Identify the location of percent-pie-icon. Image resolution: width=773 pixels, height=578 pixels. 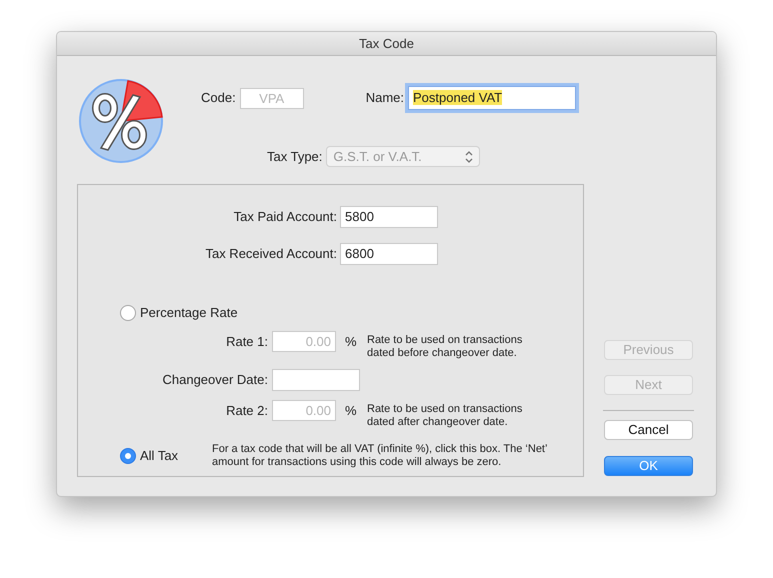
(121, 121).